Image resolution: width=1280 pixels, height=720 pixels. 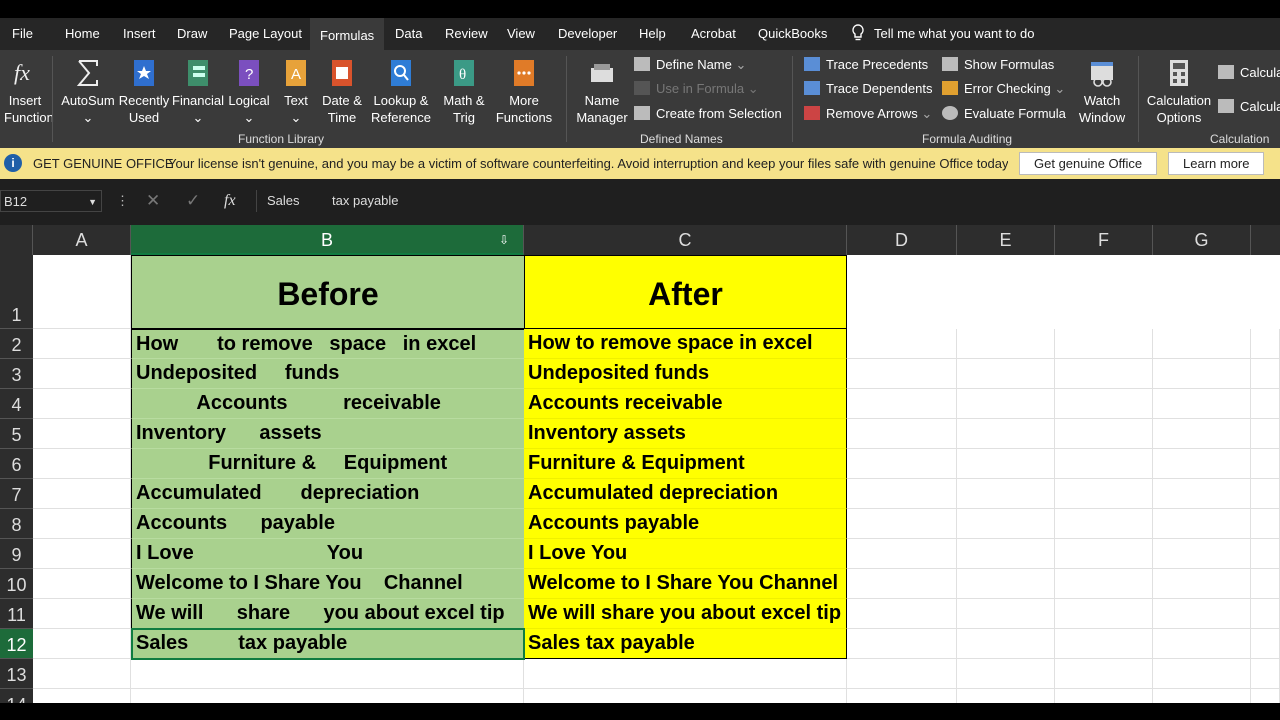 What do you see at coordinates (1006, 240) in the screenshot?
I see `column-header-e: E` at bounding box center [1006, 240].